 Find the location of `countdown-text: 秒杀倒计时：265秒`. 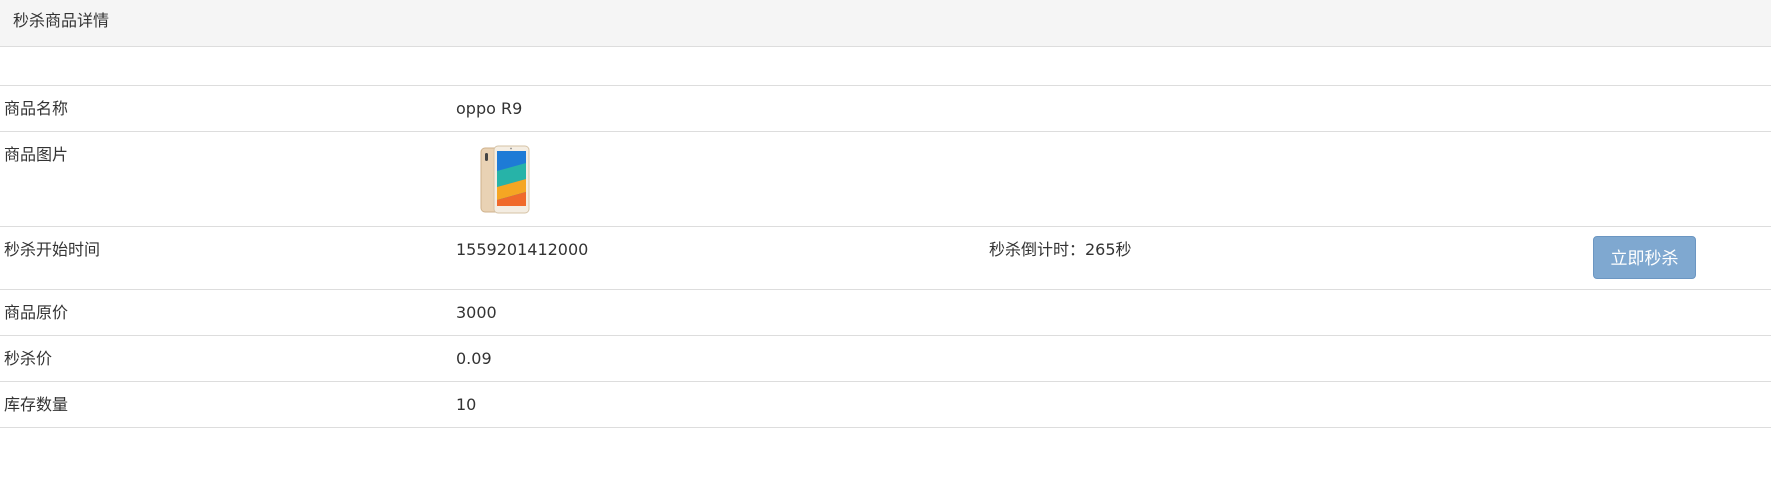

countdown-text: 秒杀倒计时：265秒 is located at coordinates (1060, 249).